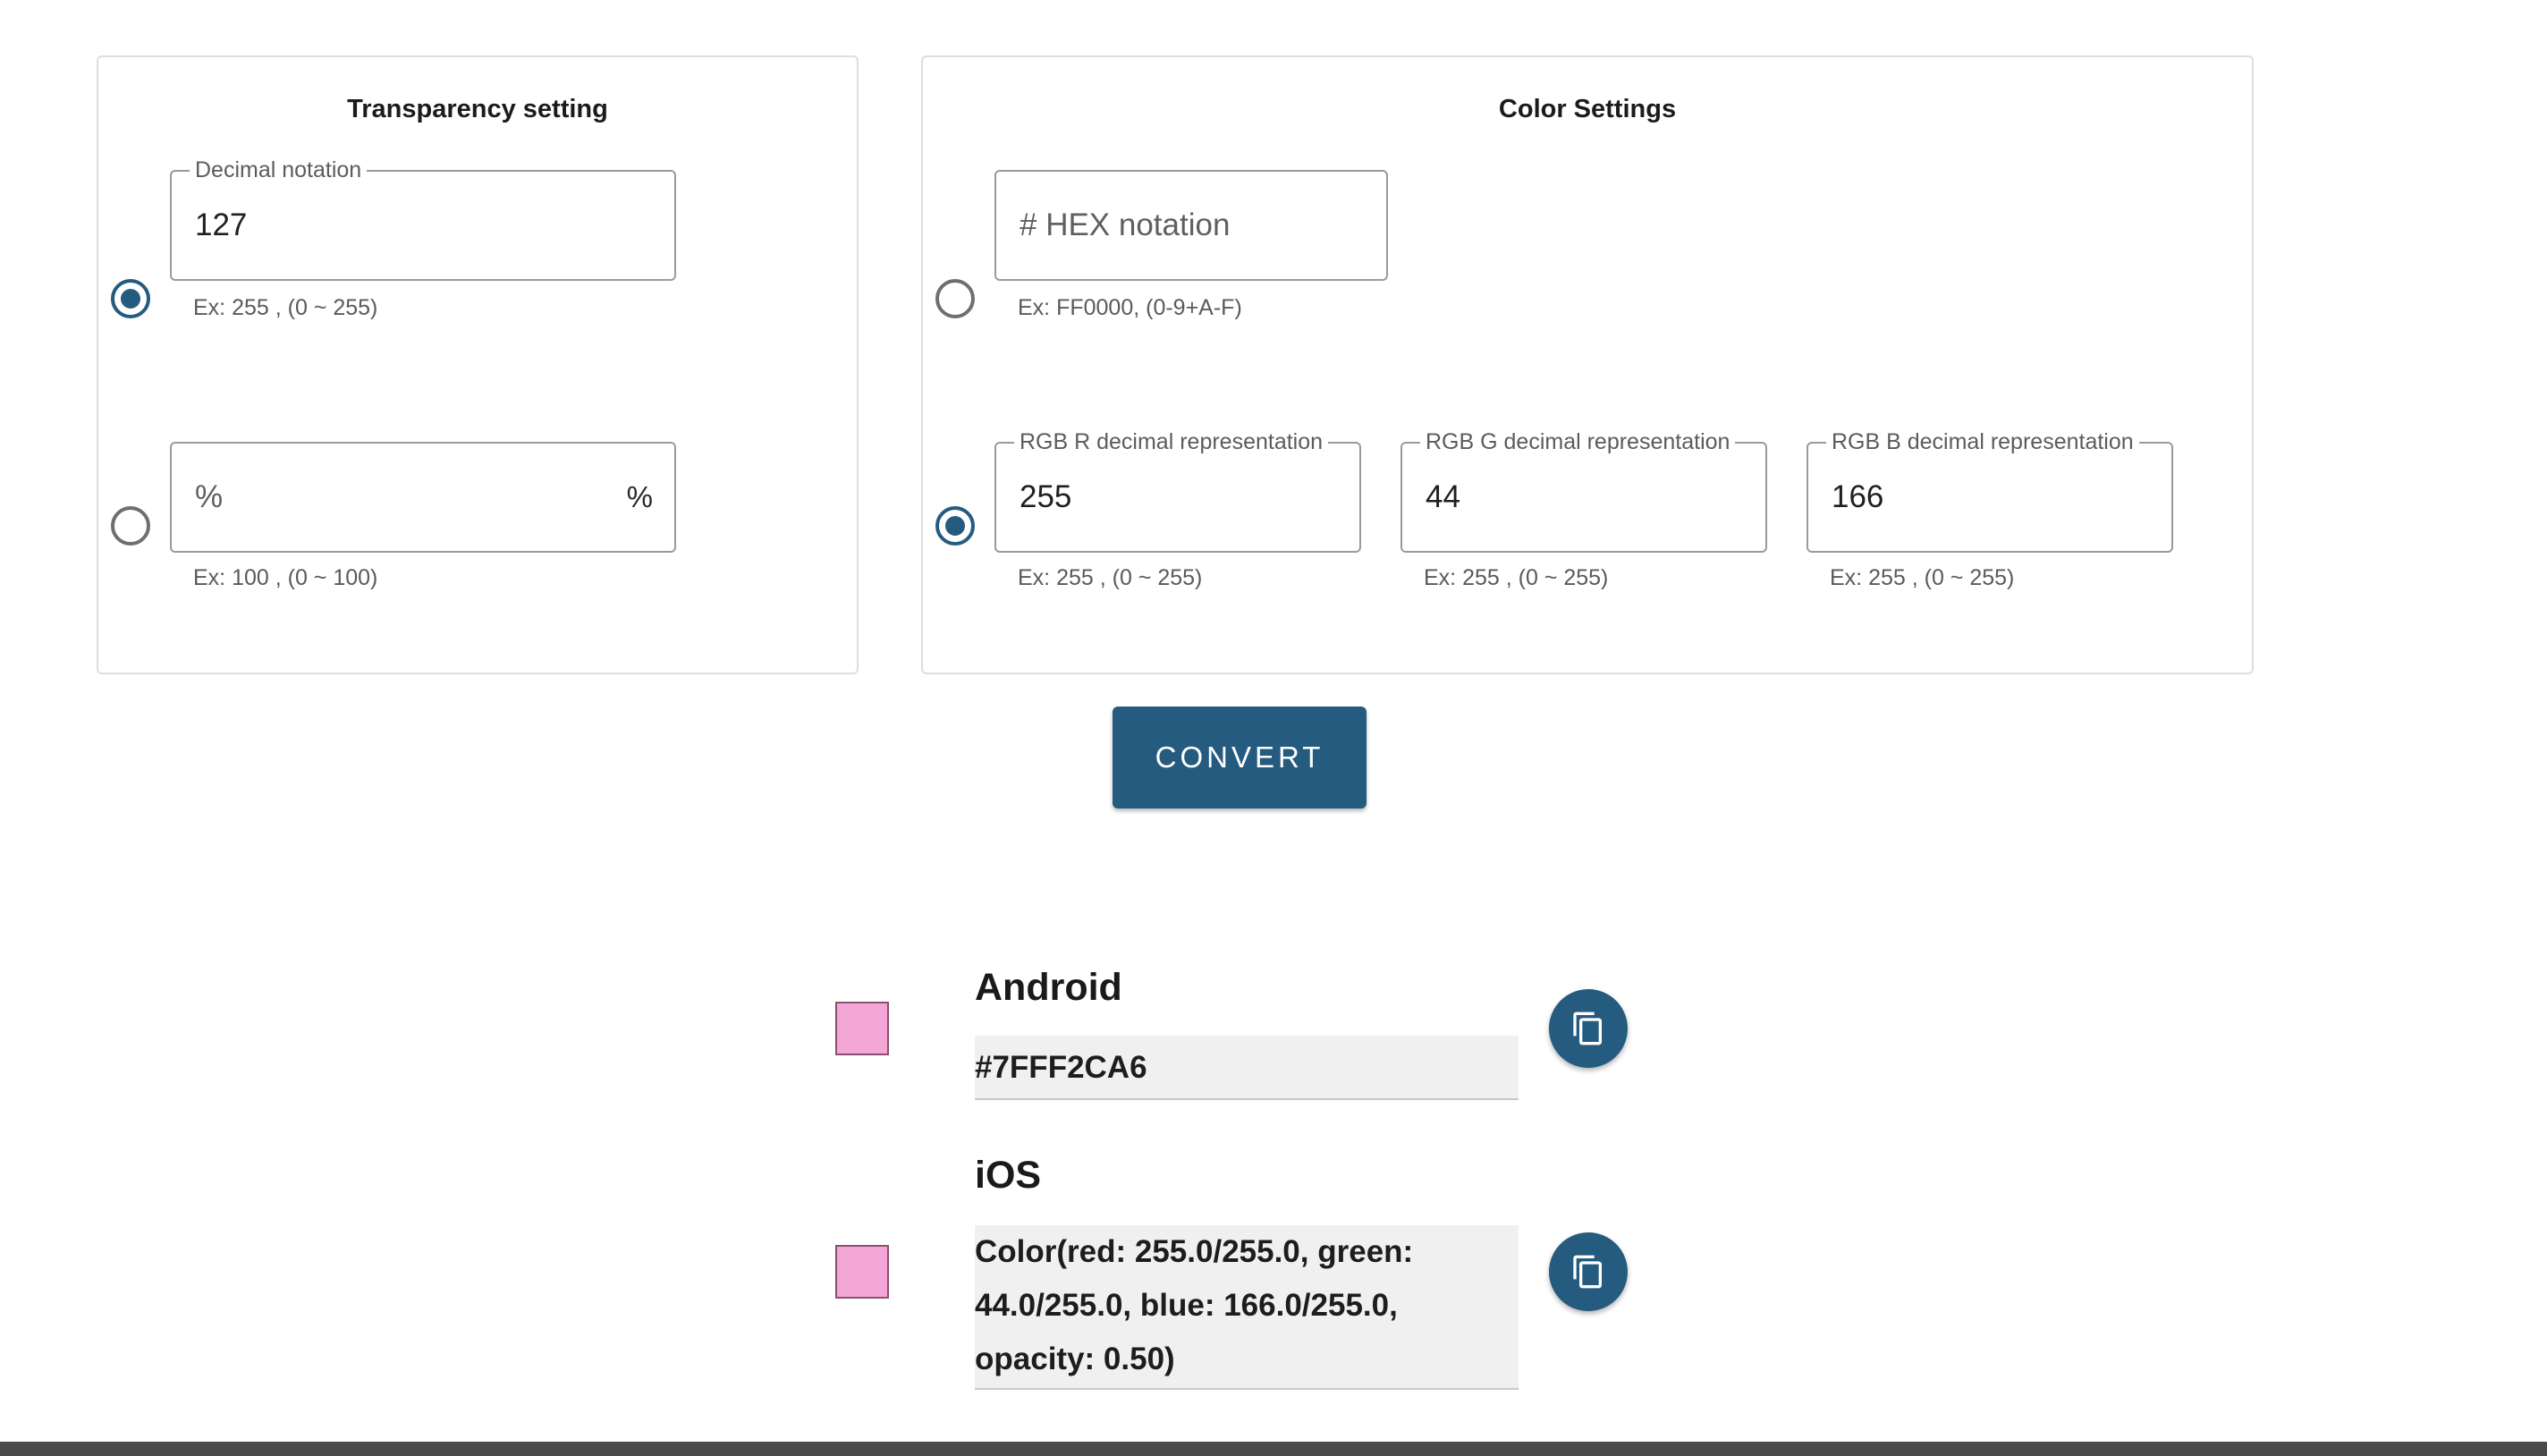 The height and width of the screenshot is (1456, 2547). I want to click on hex-field: # HEX notation, so click(1191, 225).